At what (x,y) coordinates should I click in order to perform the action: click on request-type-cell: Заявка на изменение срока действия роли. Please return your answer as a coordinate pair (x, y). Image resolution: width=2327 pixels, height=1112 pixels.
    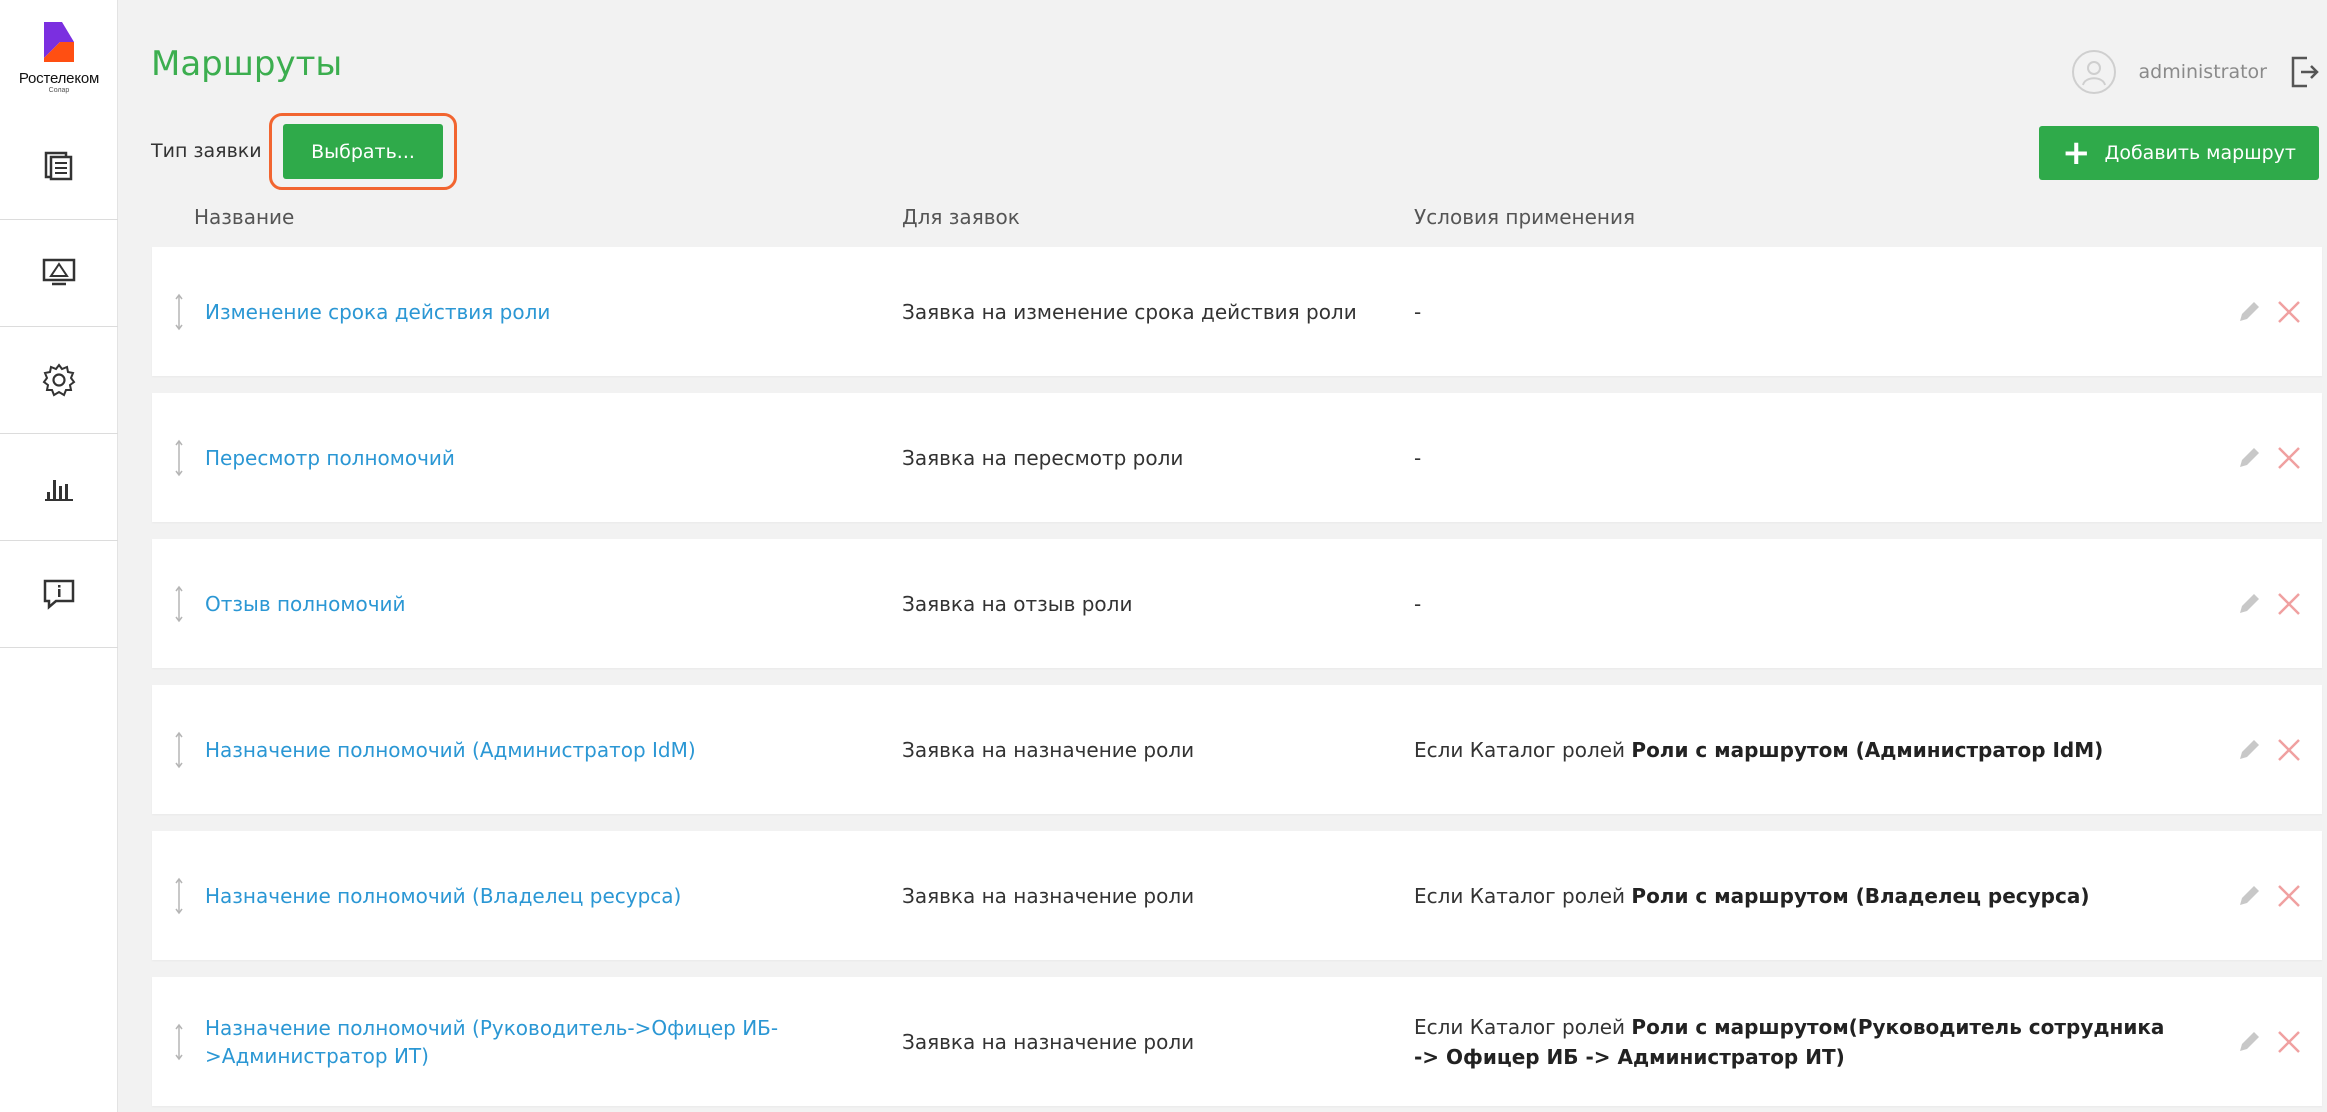
    Looking at the image, I should click on (1129, 311).